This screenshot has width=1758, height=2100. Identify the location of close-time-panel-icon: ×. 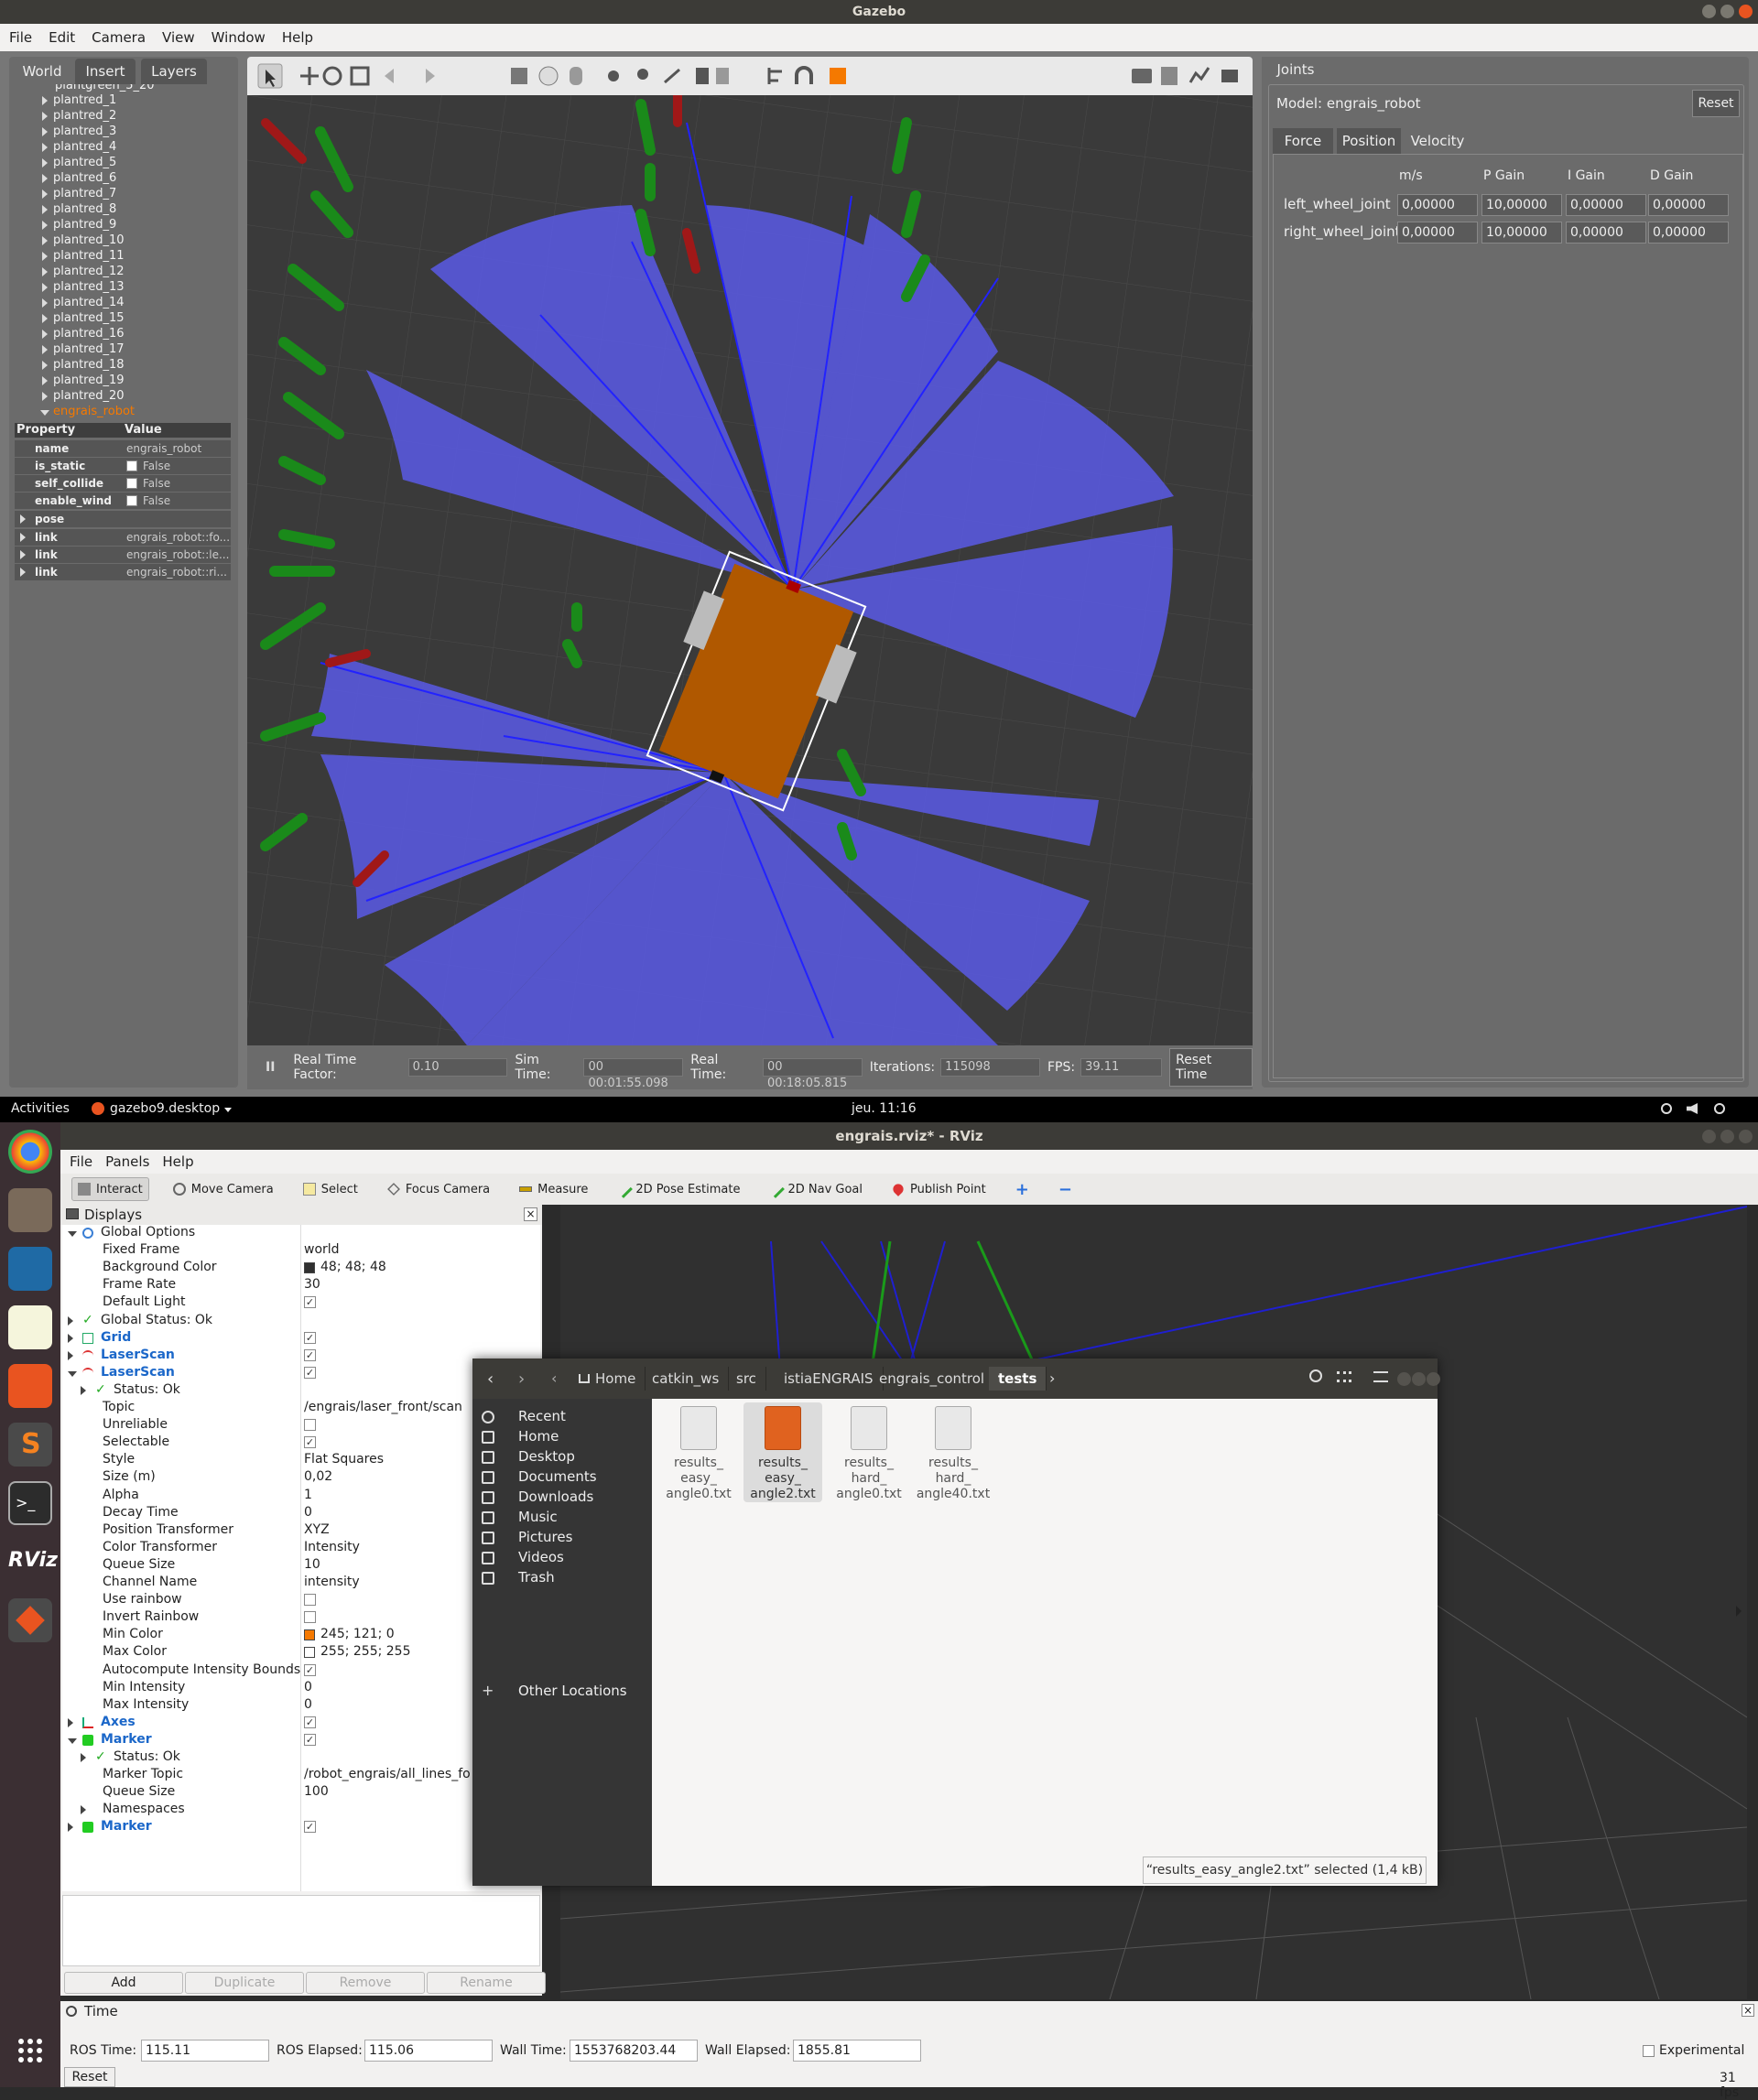
(1748, 2010).